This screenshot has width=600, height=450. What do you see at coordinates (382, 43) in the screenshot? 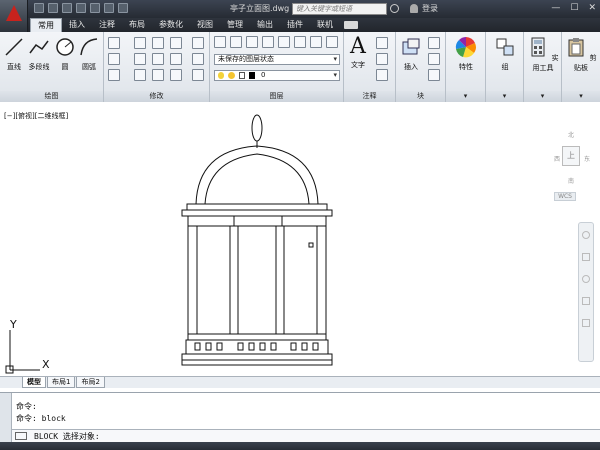
I see `dimension-icon` at bounding box center [382, 43].